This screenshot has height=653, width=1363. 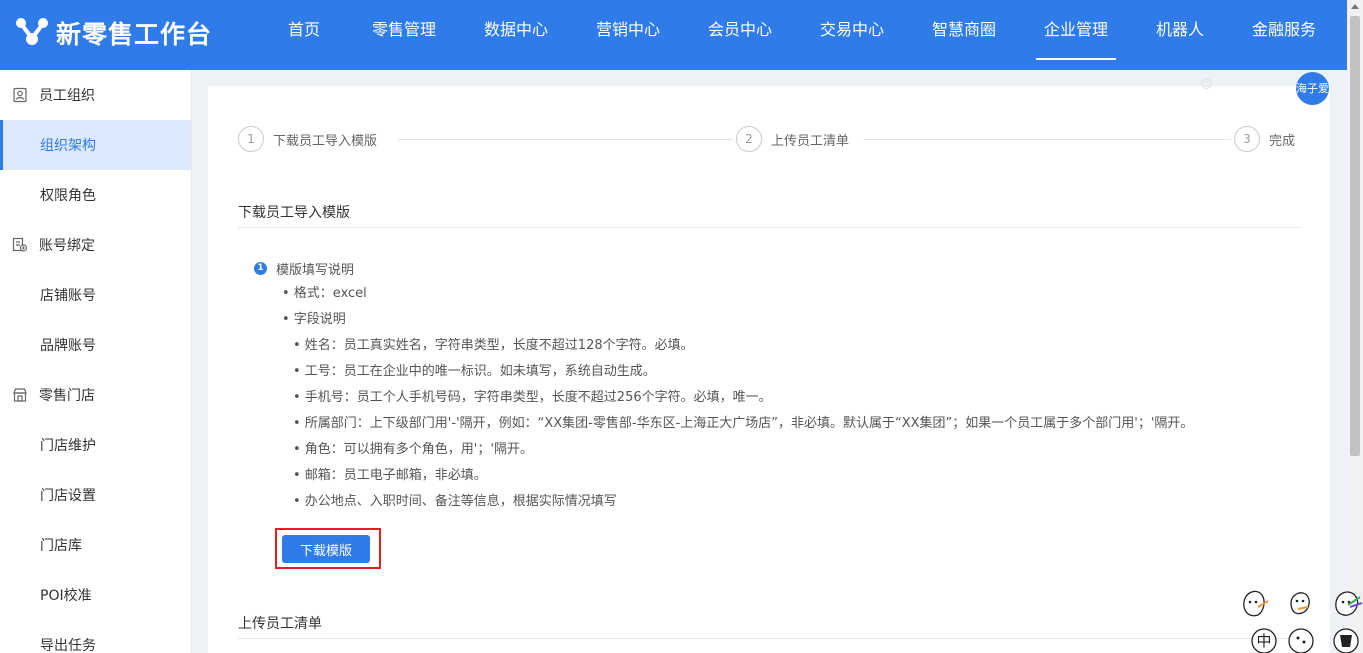 What do you see at coordinates (1299, 619) in the screenshot?
I see `floating-helper-stickers: 中` at bounding box center [1299, 619].